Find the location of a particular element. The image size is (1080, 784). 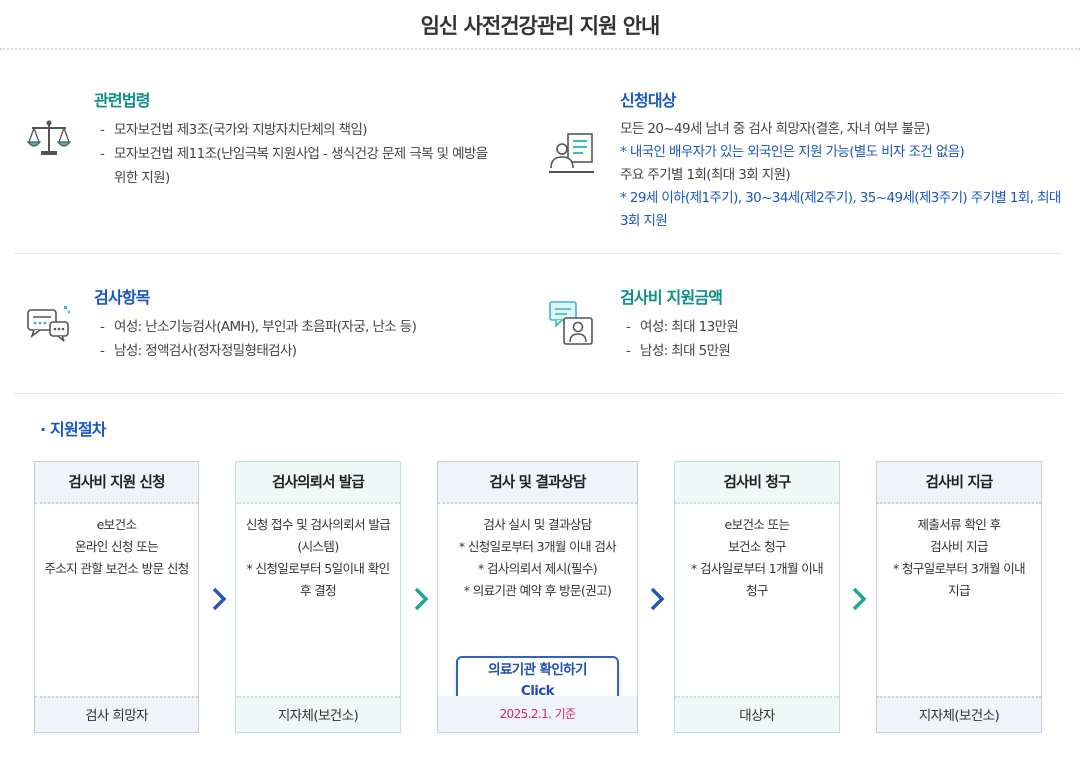

step-title: 검사의뢰서 발급 is located at coordinates (318, 483).